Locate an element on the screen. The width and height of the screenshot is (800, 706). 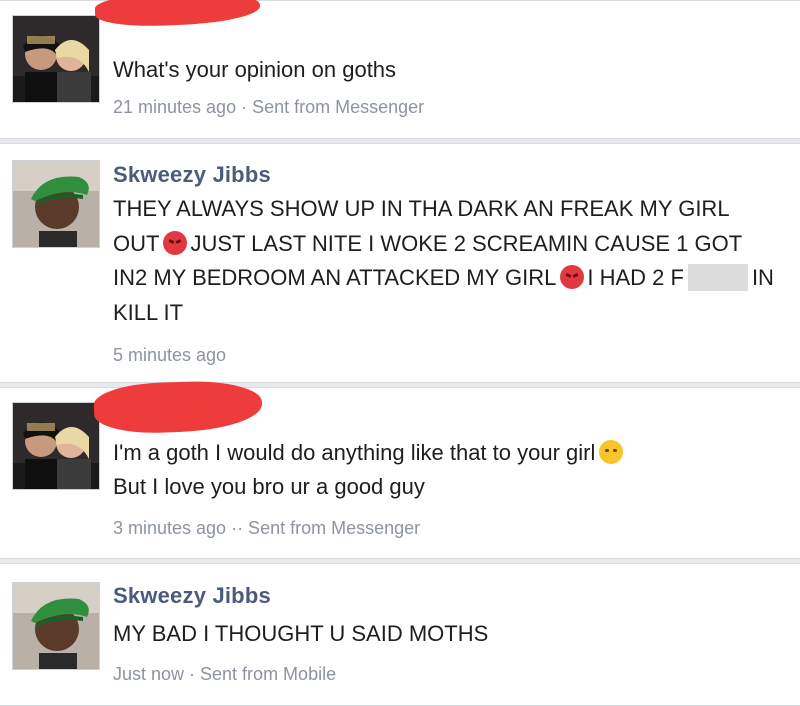
message-segment: I HAD 2 F is located at coordinates (635, 277).